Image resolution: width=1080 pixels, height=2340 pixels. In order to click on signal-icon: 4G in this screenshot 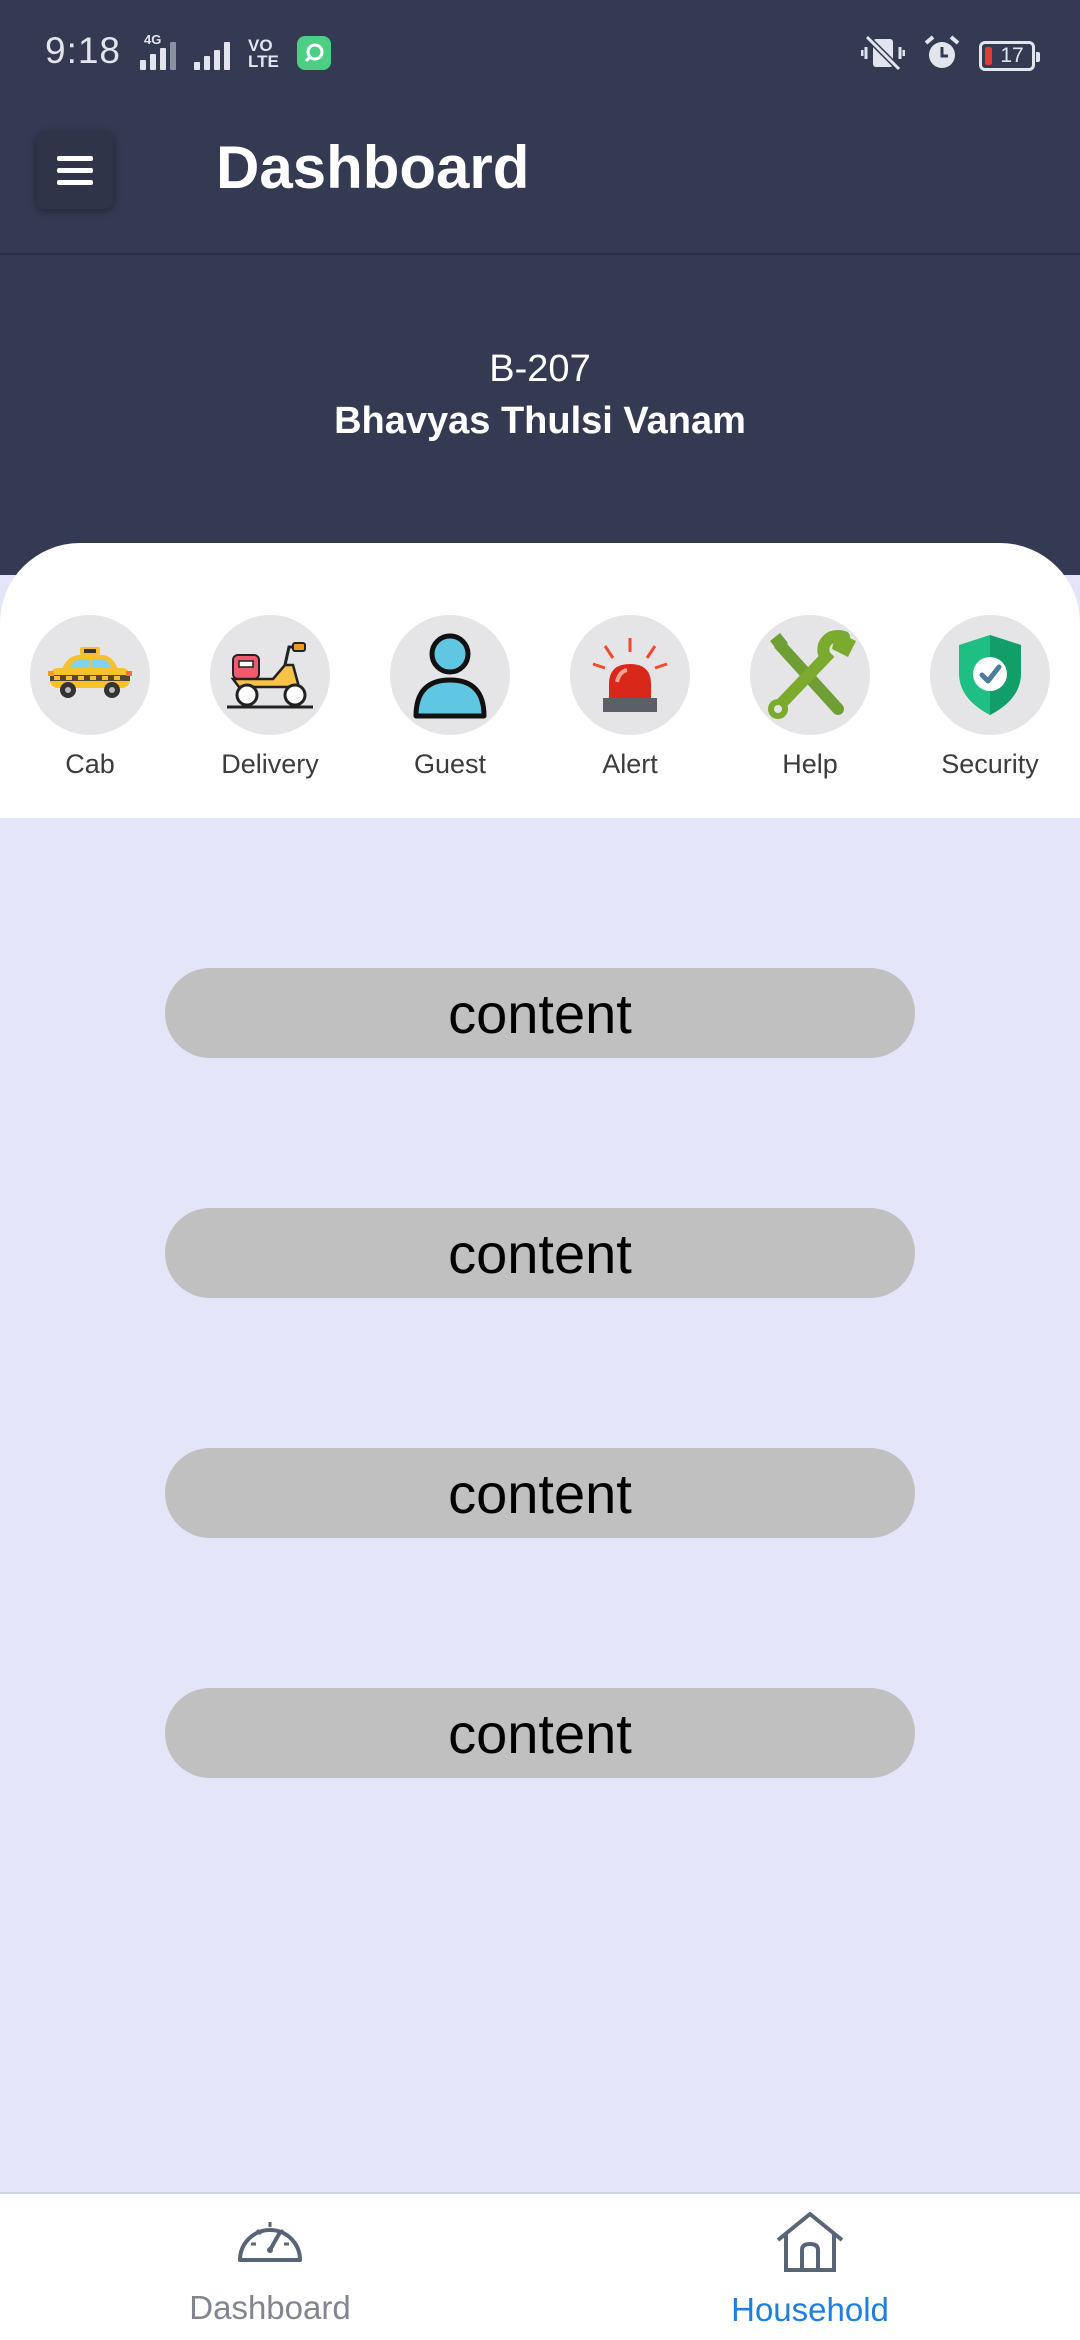, I will do `click(158, 51)`.